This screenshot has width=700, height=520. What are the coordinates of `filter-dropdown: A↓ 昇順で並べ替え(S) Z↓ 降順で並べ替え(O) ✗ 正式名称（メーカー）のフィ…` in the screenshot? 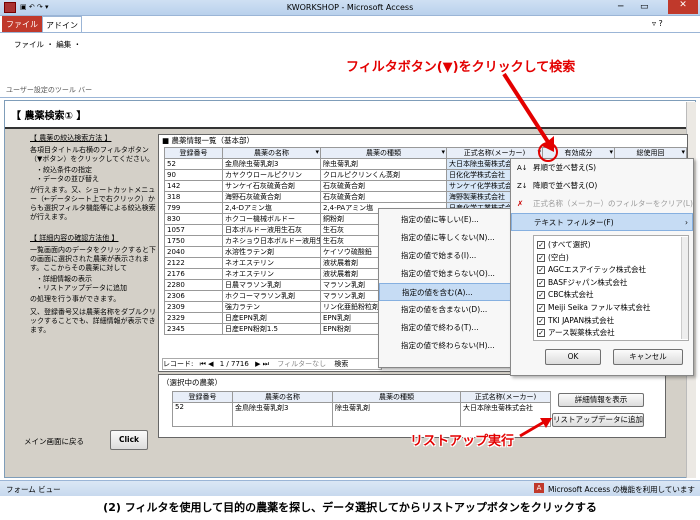 It's located at (602, 267).